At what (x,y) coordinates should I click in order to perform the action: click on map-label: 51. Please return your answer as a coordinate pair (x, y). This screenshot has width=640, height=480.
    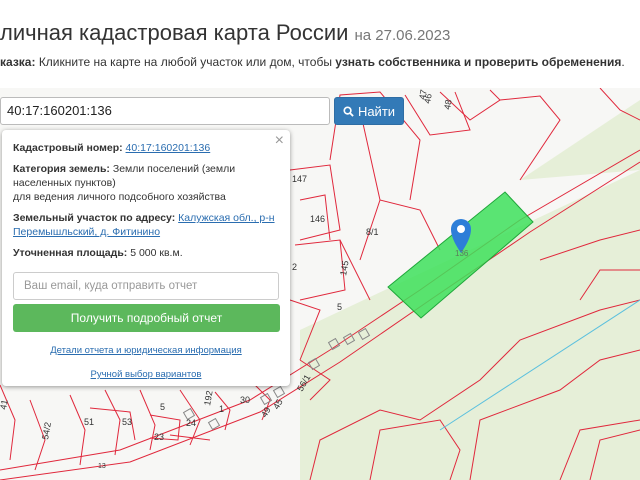
    Looking at the image, I should click on (89, 422).